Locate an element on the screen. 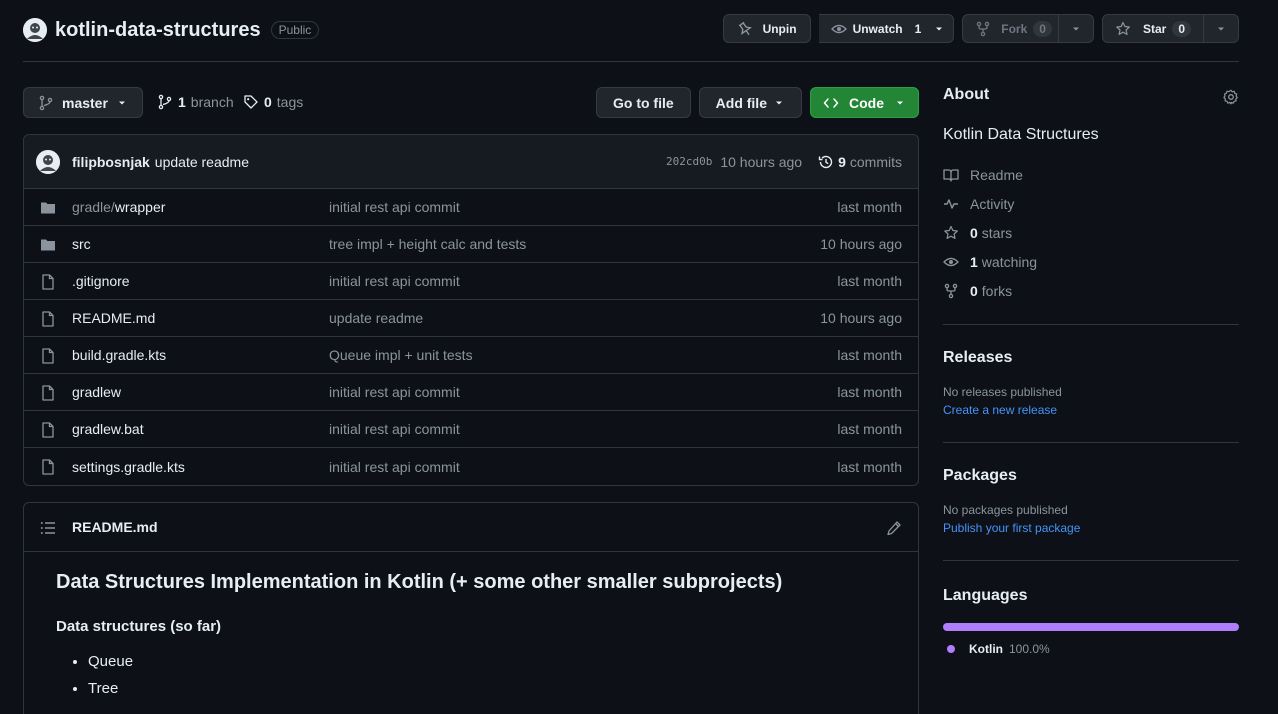 The width and height of the screenshot is (1278, 714). file-path-prefix: gradle/ is located at coordinates (93, 207).